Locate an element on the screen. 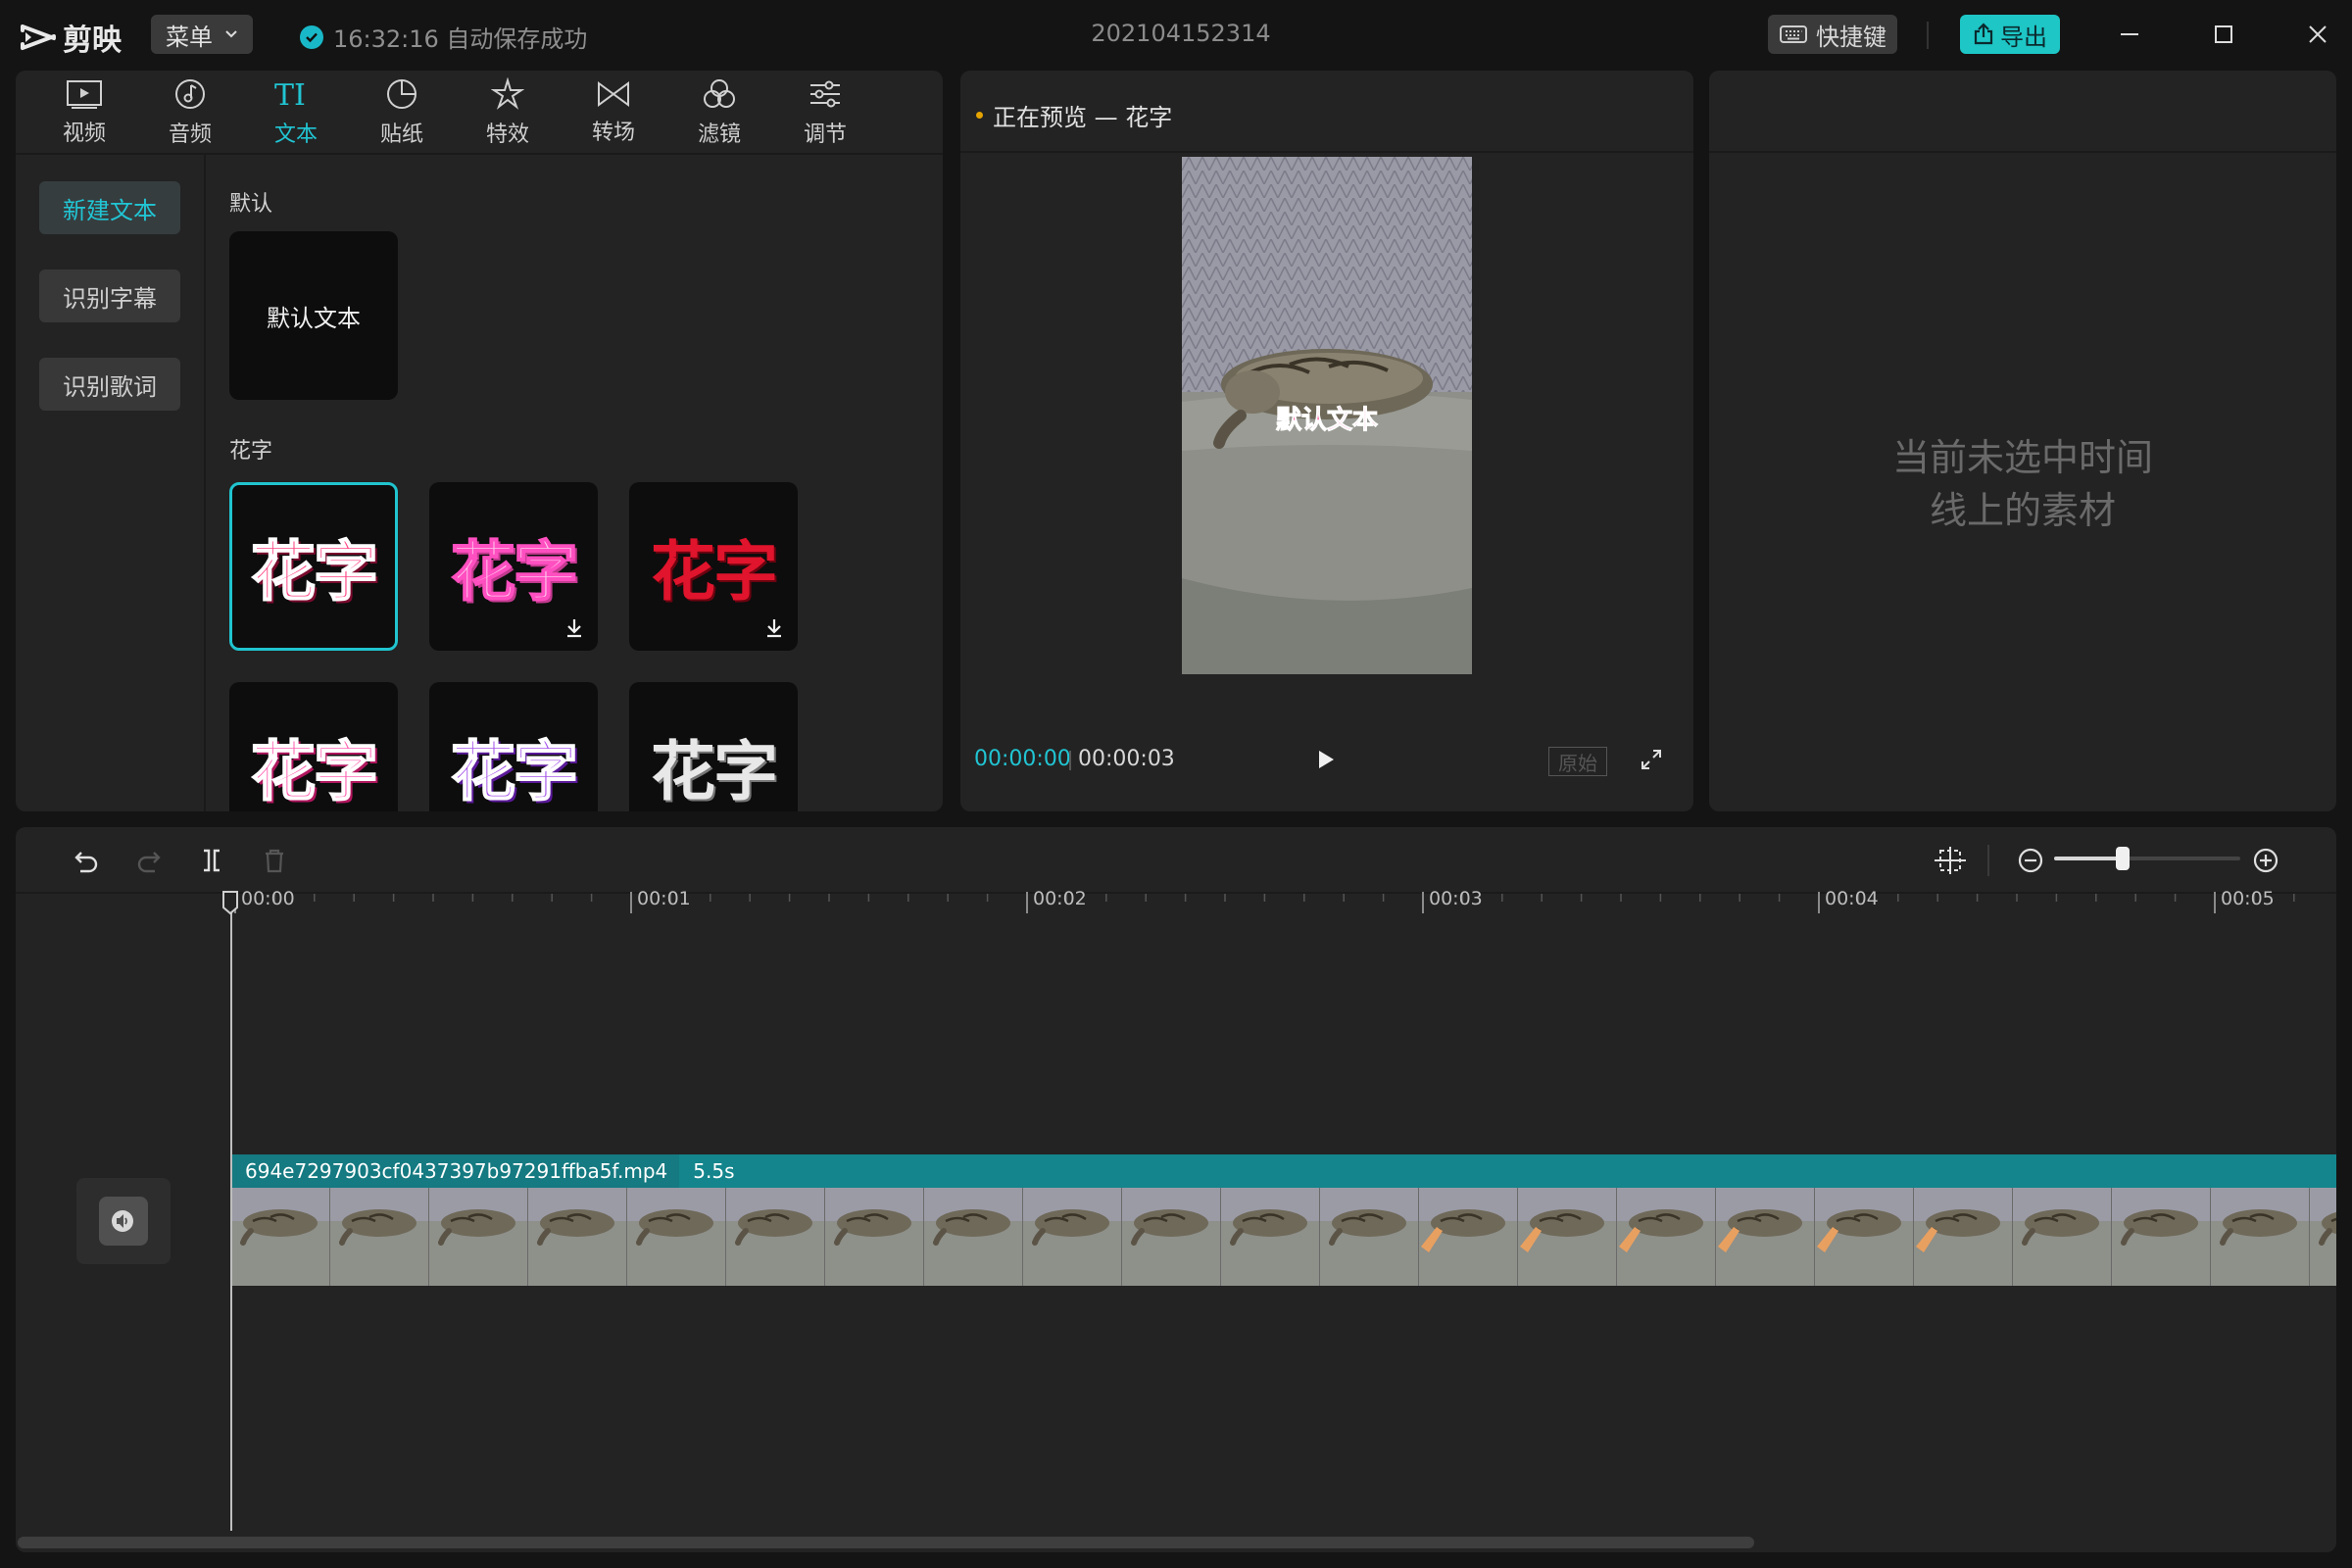 Image resolution: width=2352 pixels, height=1568 pixels. tab-effects: 特效 is located at coordinates (508, 113).